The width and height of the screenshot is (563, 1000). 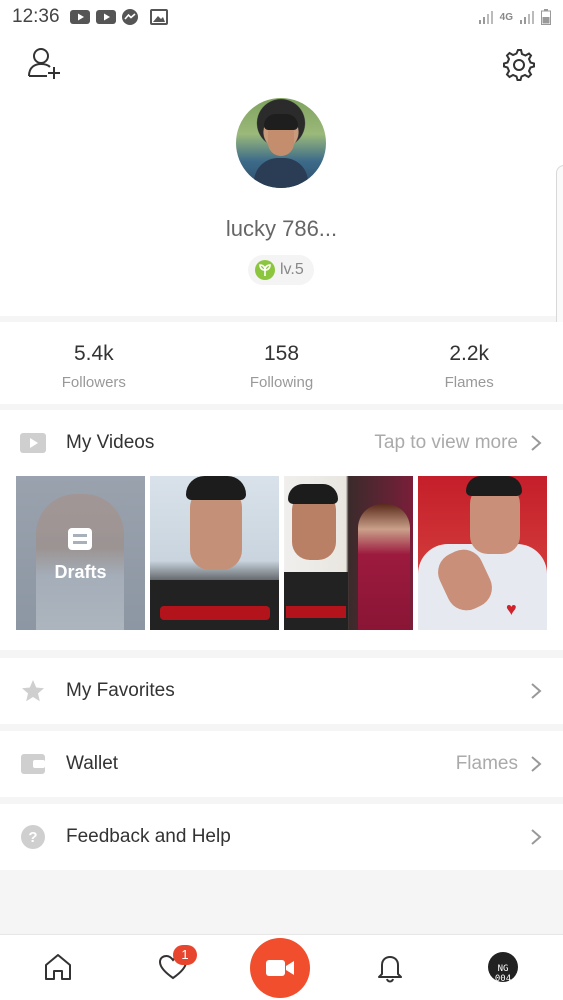 I want to click on tab-me: NG 004, so click(x=503, y=967).